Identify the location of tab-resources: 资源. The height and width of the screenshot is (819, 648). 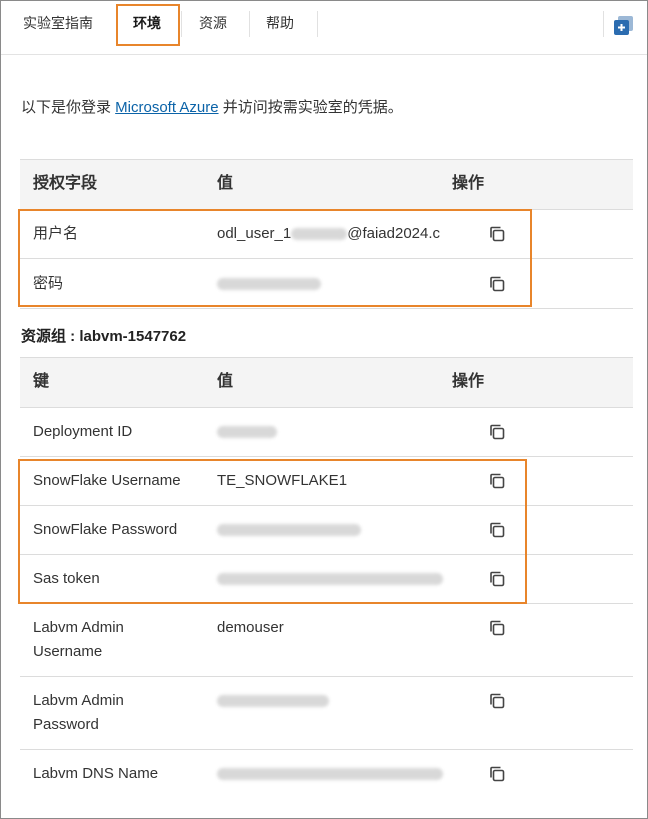
(213, 23).